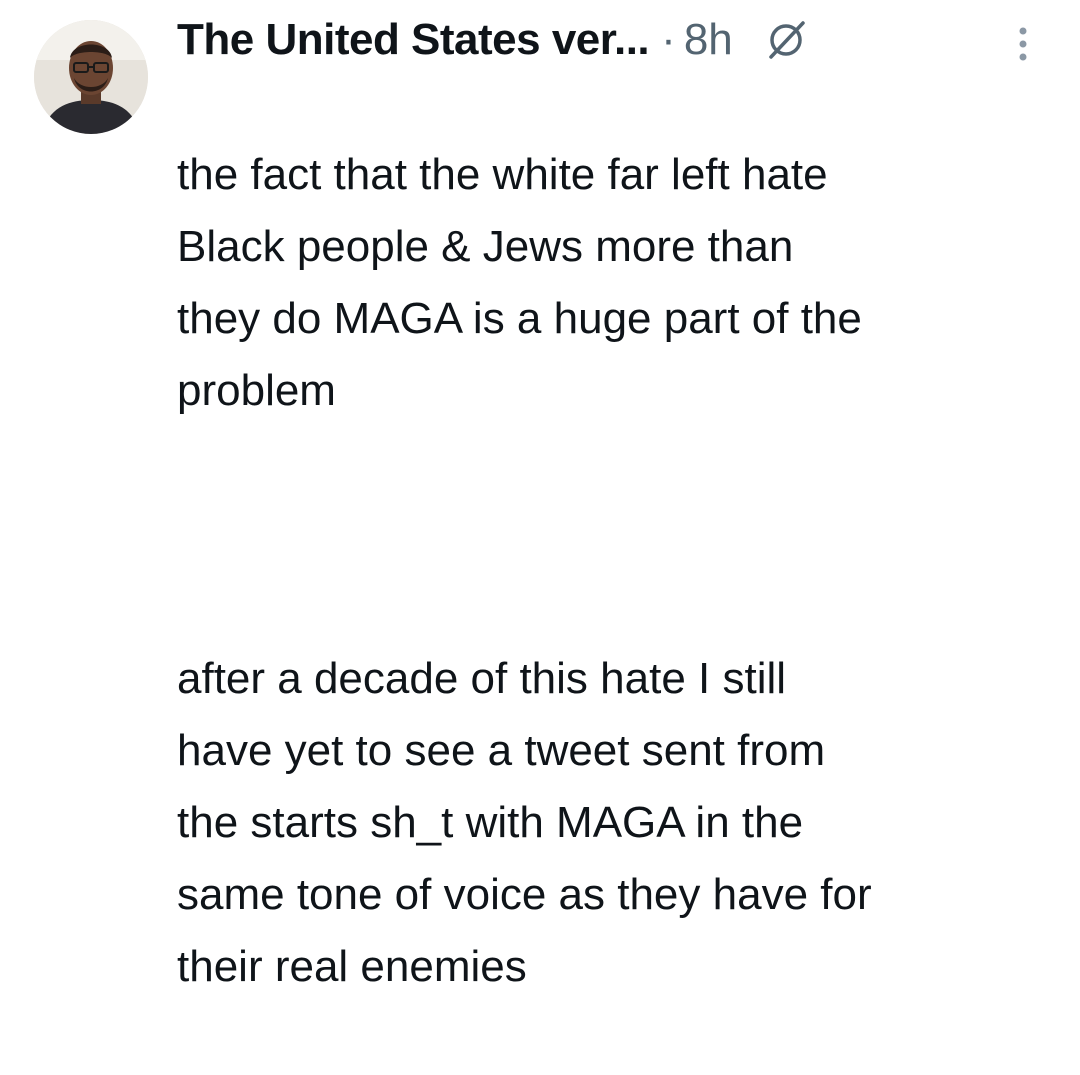 Image resolution: width=1080 pixels, height=1075 pixels. I want to click on profile-photo-icon, so click(91, 77).